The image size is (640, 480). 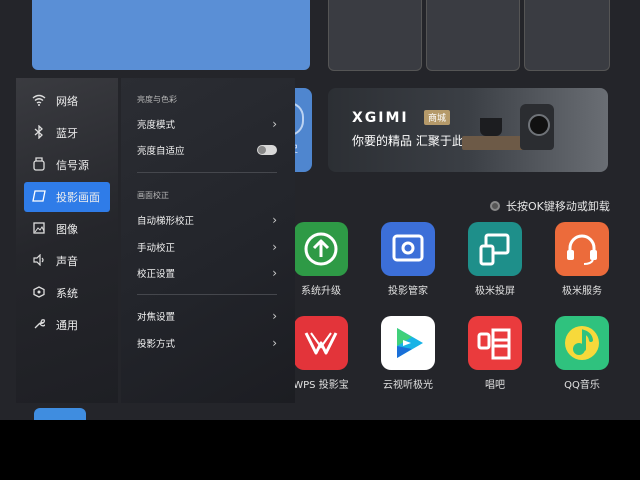 What do you see at coordinates (156, 274) in the screenshot?
I see `correction-settings-label: 校正设置` at bounding box center [156, 274].